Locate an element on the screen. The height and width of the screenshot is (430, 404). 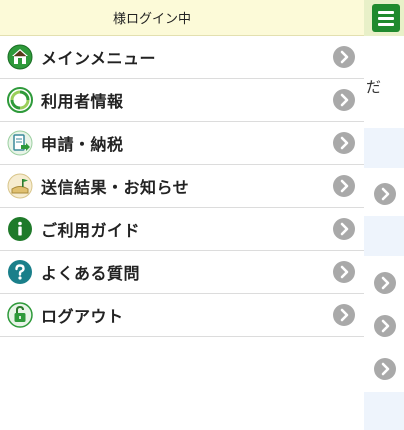
question-icon is located at coordinates (20, 272).